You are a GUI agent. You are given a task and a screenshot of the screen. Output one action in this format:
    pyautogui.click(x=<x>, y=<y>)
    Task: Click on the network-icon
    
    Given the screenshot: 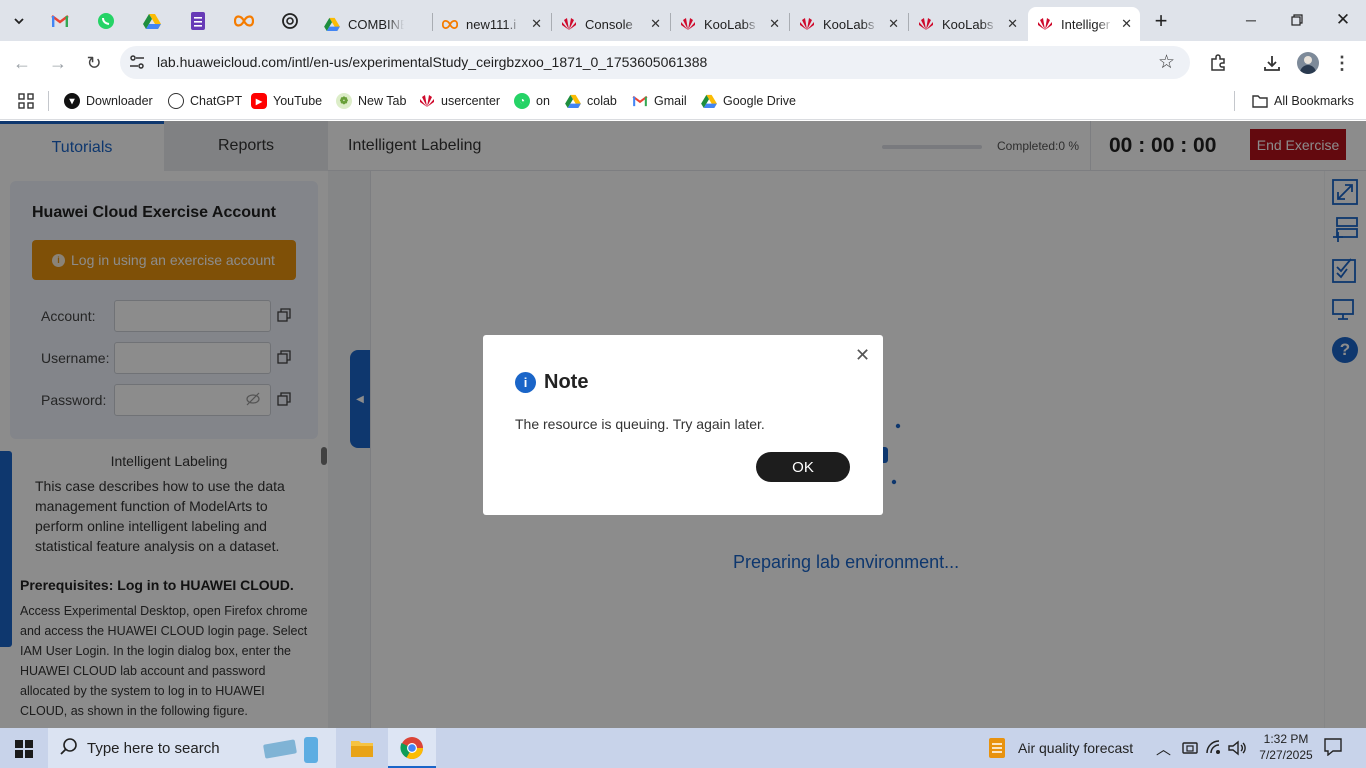 What is the action you would take?
    pyautogui.click(x=1215, y=750)
    